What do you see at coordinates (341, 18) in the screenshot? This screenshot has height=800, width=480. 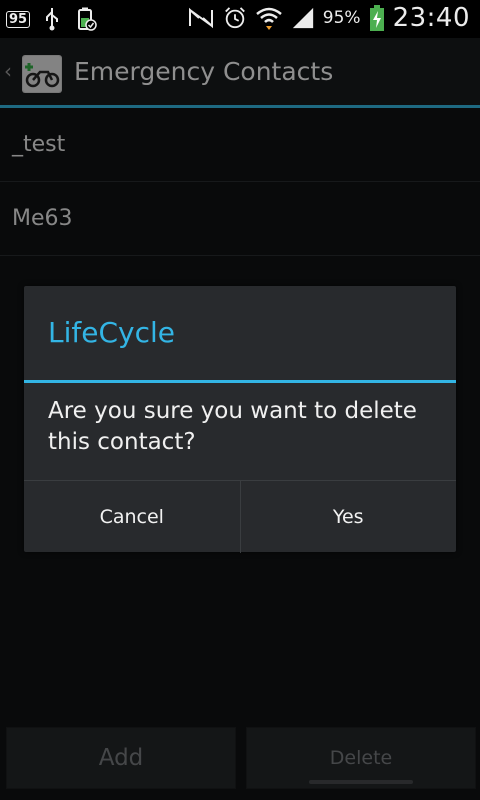 I see `battery-percent: 95%` at bounding box center [341, 18].